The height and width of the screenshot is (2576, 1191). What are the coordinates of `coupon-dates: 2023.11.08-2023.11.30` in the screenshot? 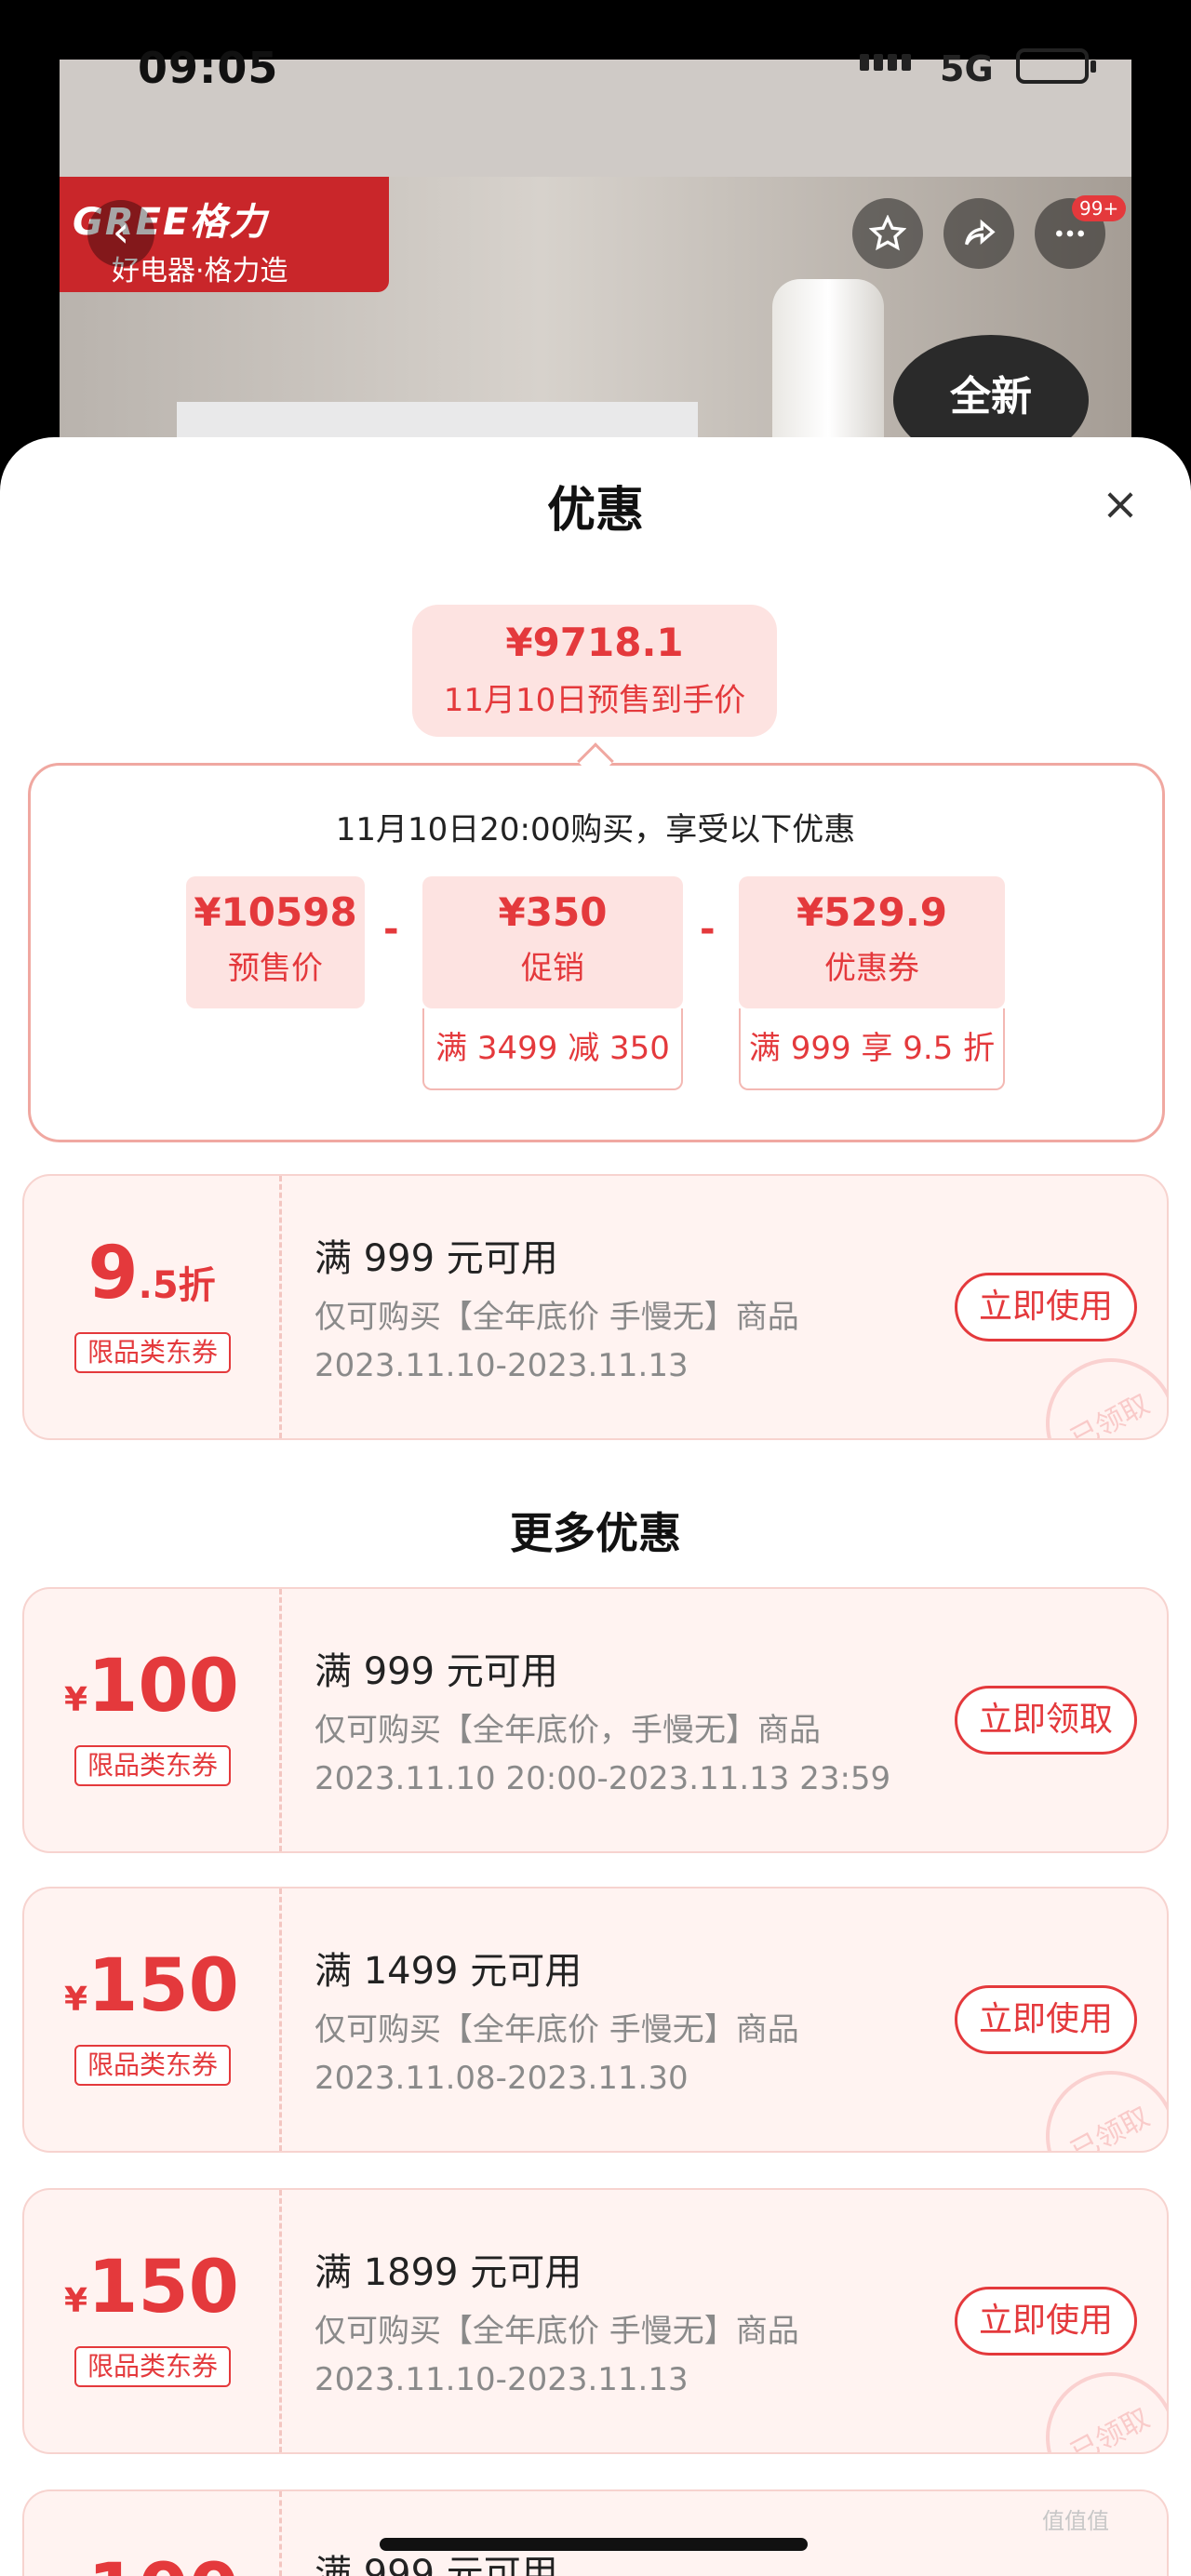 It's located at (501, 2078).